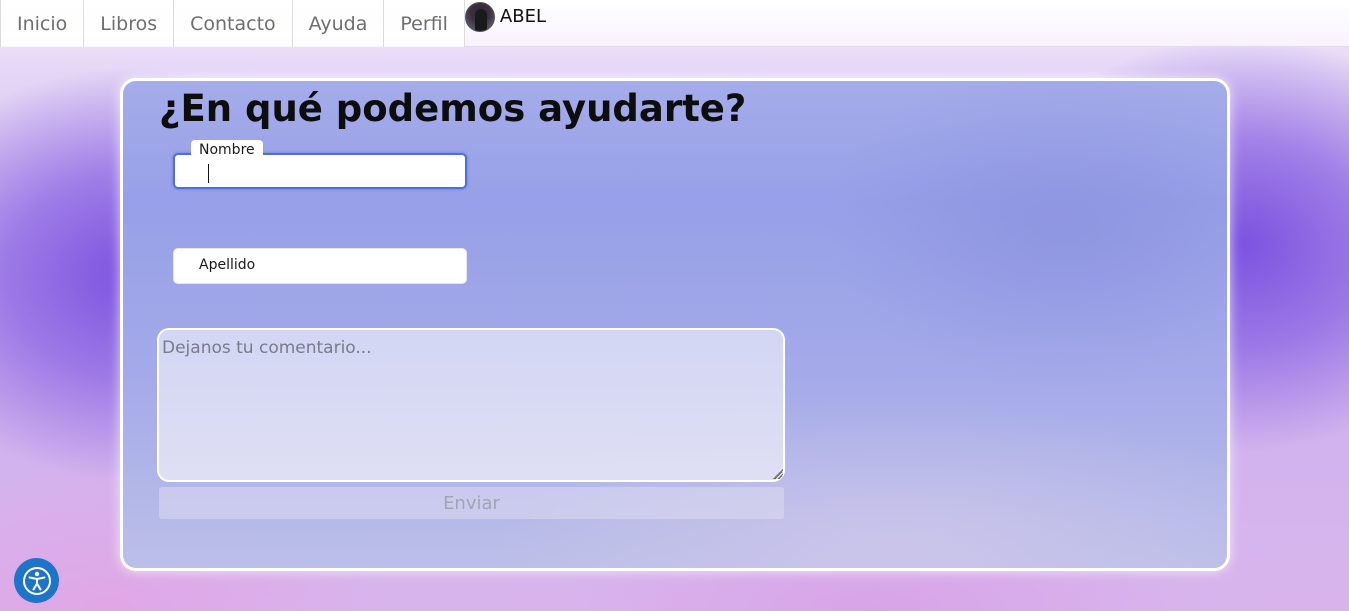  Describe the element at coordinates (522, 16) in the screenshot. I see `user-name: ABEL` at that location.